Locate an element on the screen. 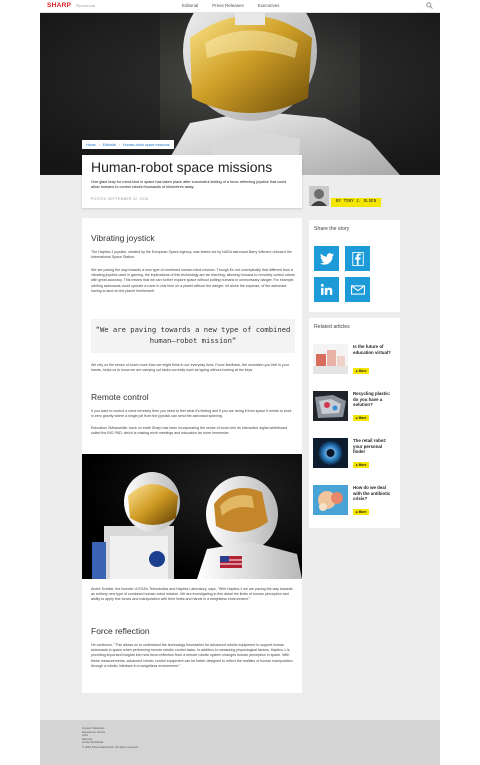  sharp-logo: SHARP is located at coordinates (59, 5).